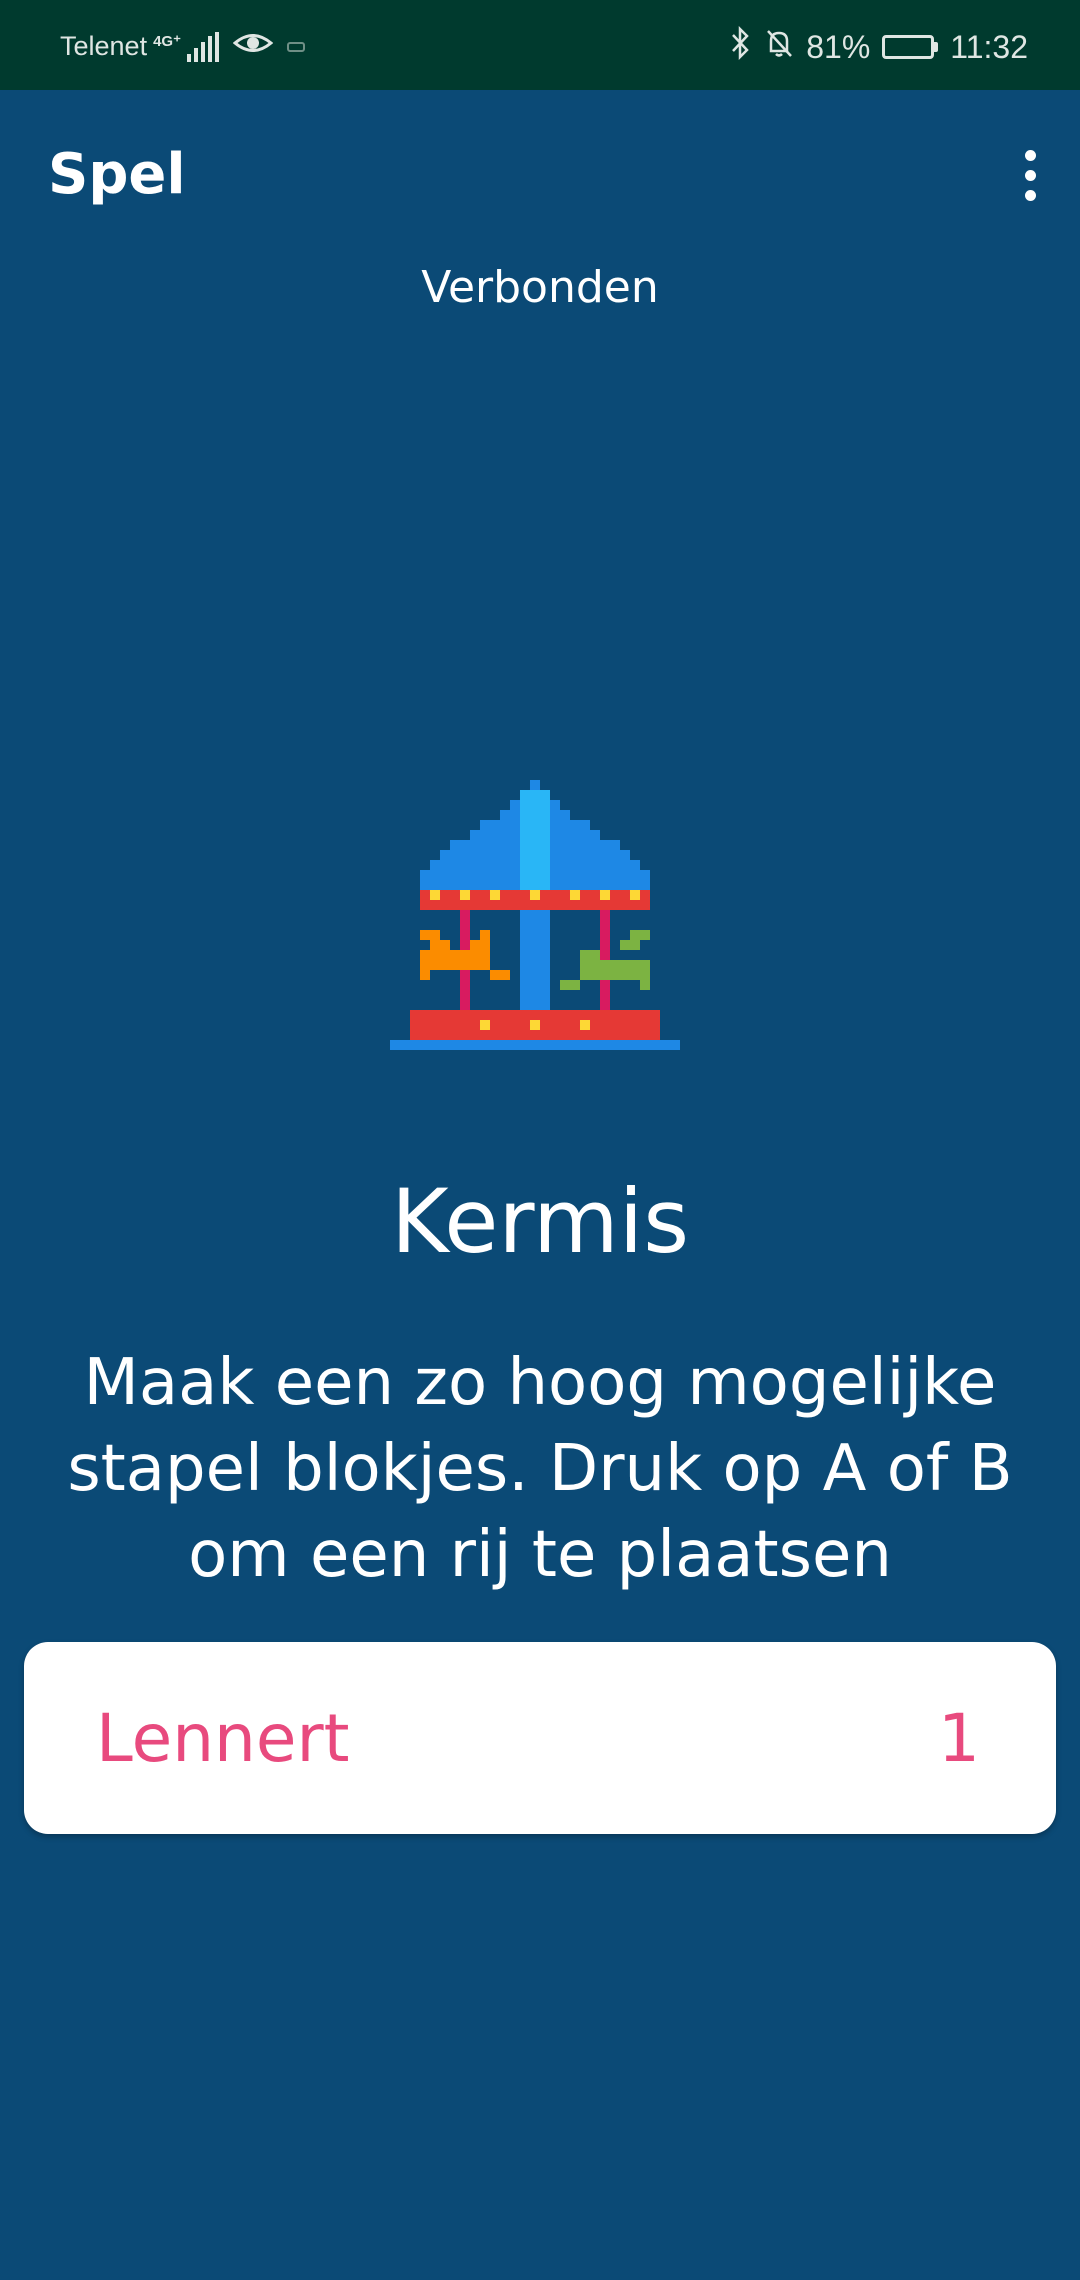 This screenshot has width=1080, height=2280. I want to click on bell-muted-icon, so click(779, 47).